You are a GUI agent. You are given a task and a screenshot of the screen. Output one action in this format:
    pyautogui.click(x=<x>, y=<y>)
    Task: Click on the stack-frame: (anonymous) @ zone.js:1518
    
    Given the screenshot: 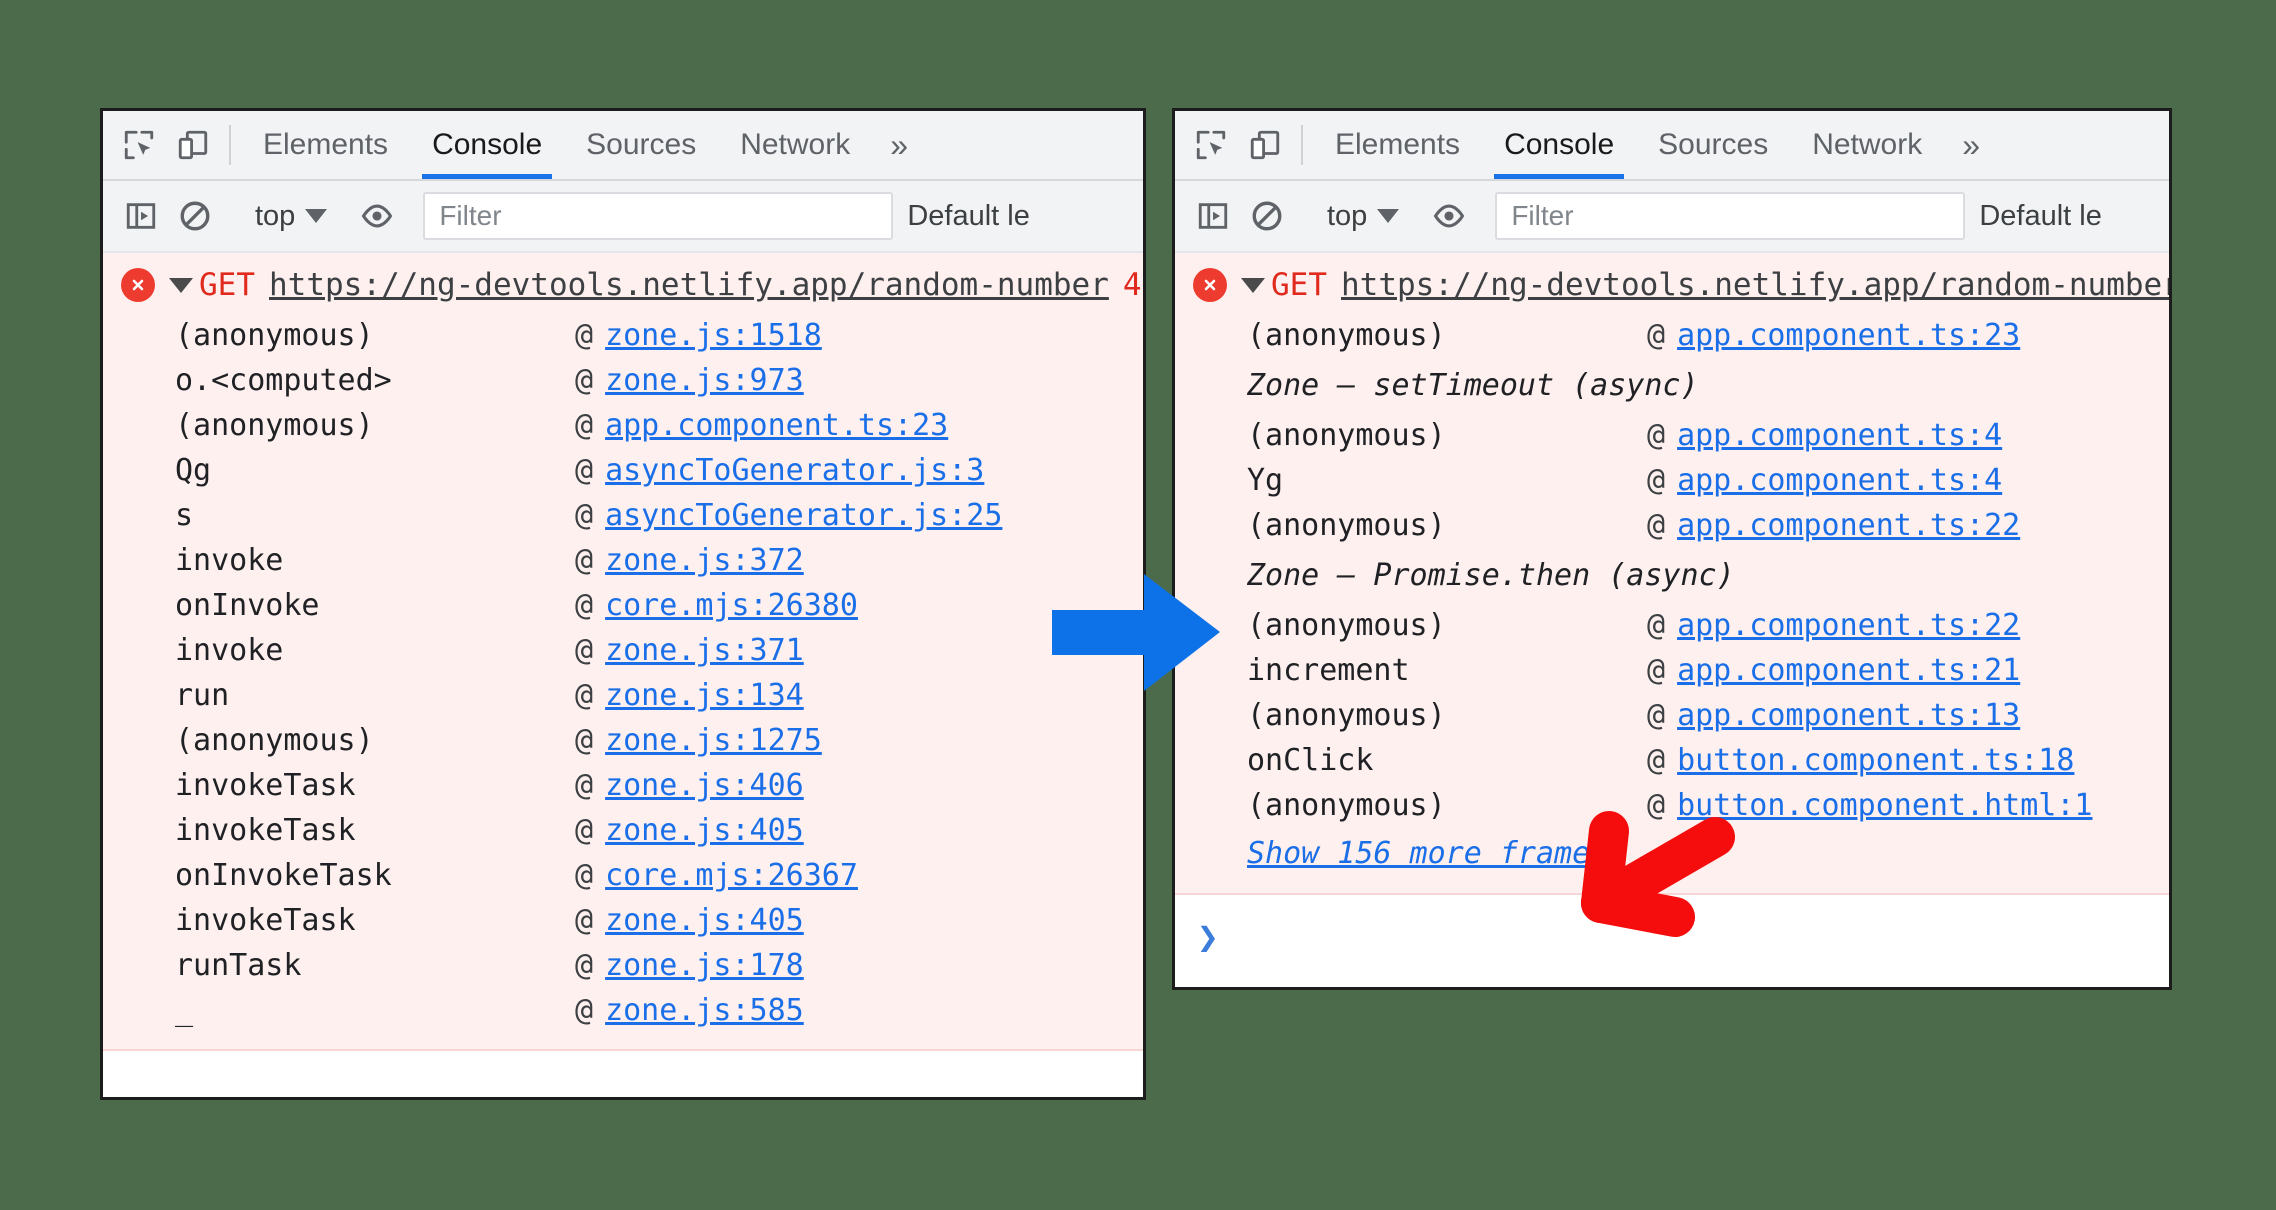 What is the action you would take?
    pyautogui.click(x=623, y=335)
    